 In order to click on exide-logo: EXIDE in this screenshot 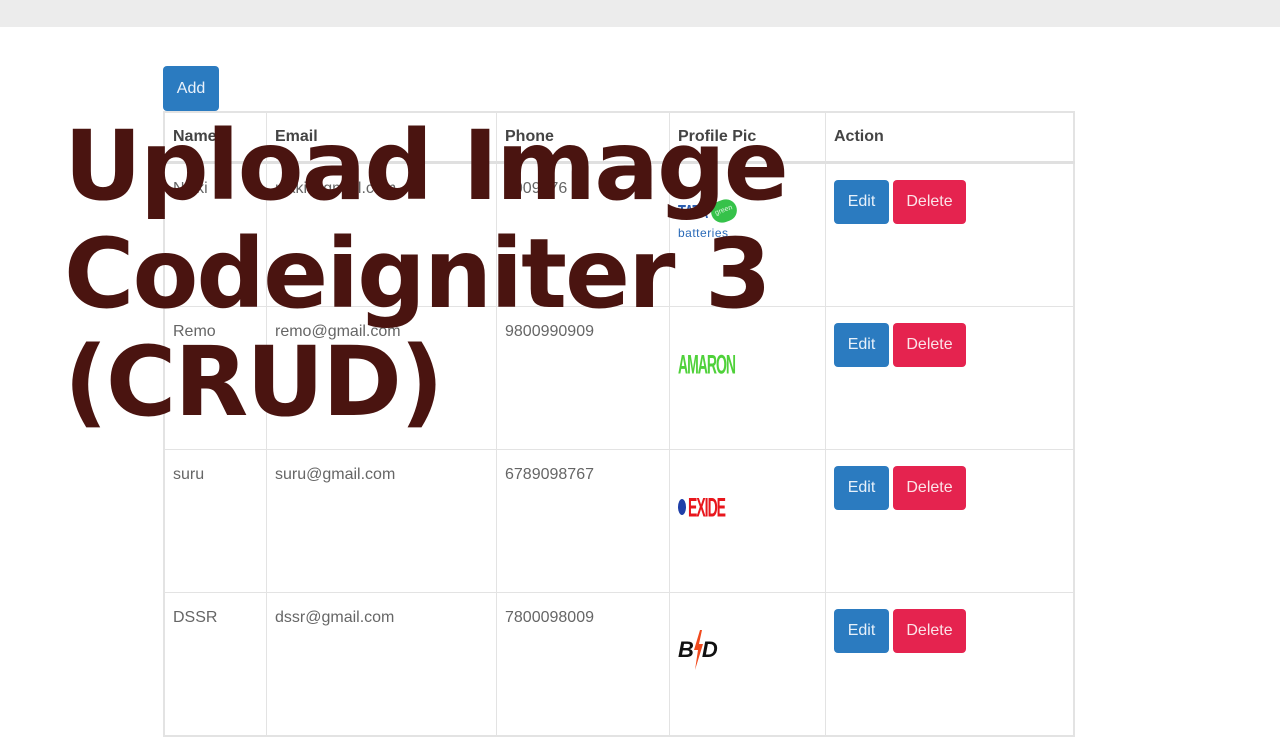, I will do `click(708, 507)`.